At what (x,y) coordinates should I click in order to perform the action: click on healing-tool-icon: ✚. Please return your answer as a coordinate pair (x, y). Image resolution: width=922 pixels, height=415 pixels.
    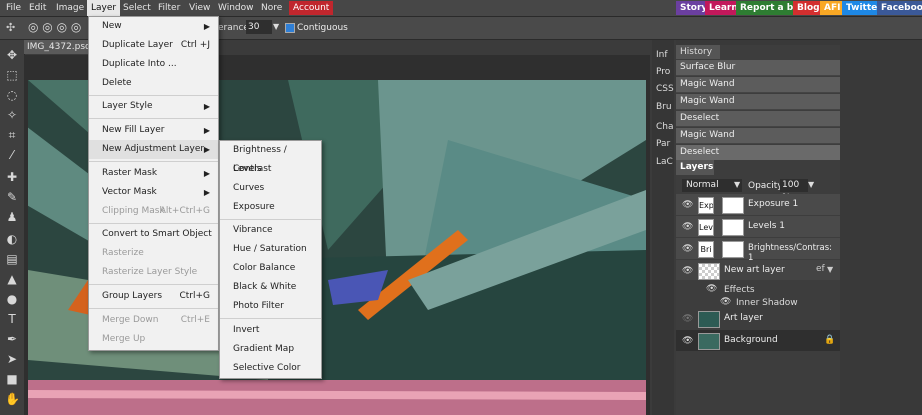
    Looking at the image, I should click on (12, 177).